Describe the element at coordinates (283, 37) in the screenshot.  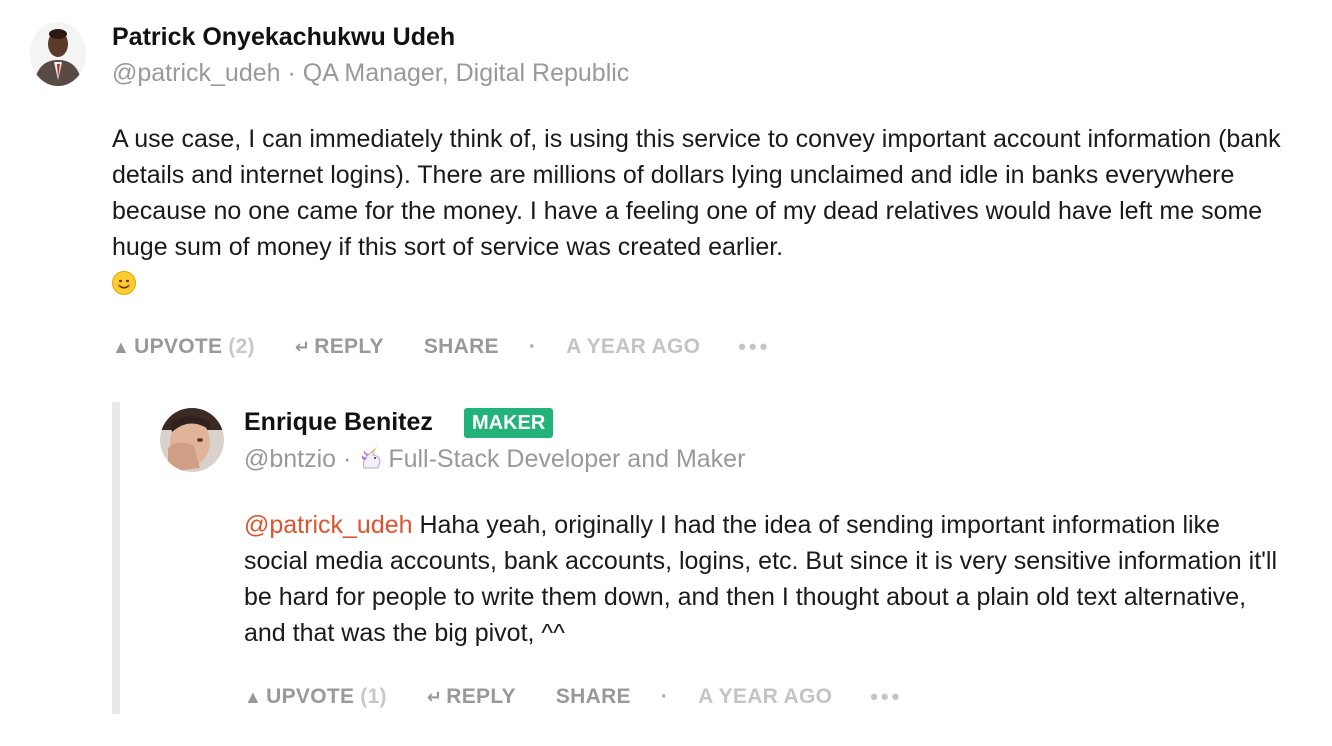
I see `author-name: Patrick Onyekachukwu Udeh` at that location.